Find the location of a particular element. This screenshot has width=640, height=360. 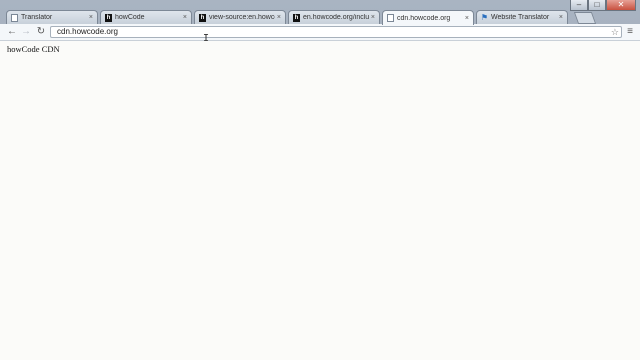

forward-icon: → is located at coordinates (26, 32).